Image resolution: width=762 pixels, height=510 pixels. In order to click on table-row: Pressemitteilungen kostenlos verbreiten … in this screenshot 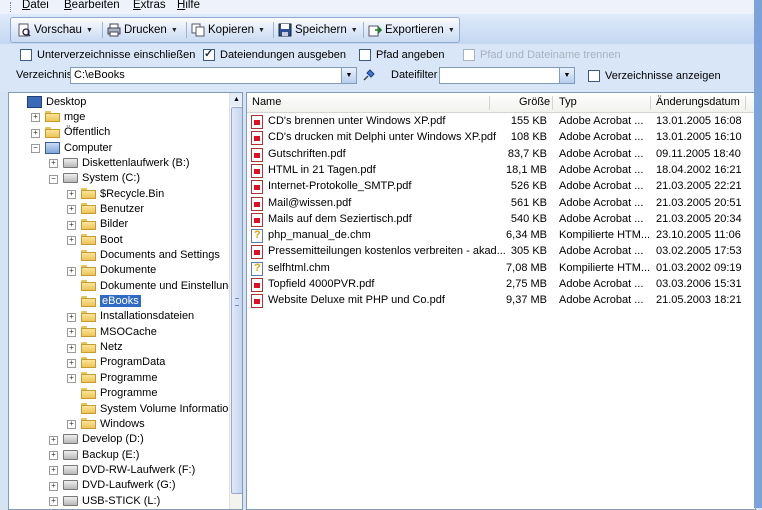, I will do `click(501, 252)`.